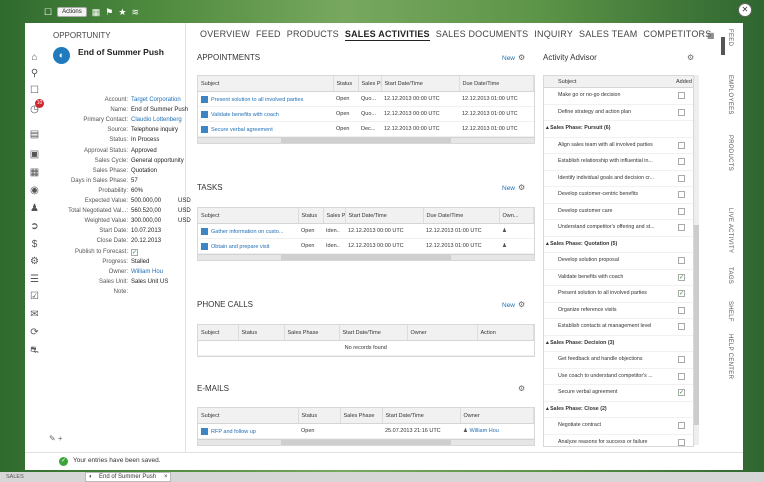 This screenshot has width=764, height=482. Describe the element at coordinates (505, 333) in the screenshot. I see `column-header: Action` at that location.